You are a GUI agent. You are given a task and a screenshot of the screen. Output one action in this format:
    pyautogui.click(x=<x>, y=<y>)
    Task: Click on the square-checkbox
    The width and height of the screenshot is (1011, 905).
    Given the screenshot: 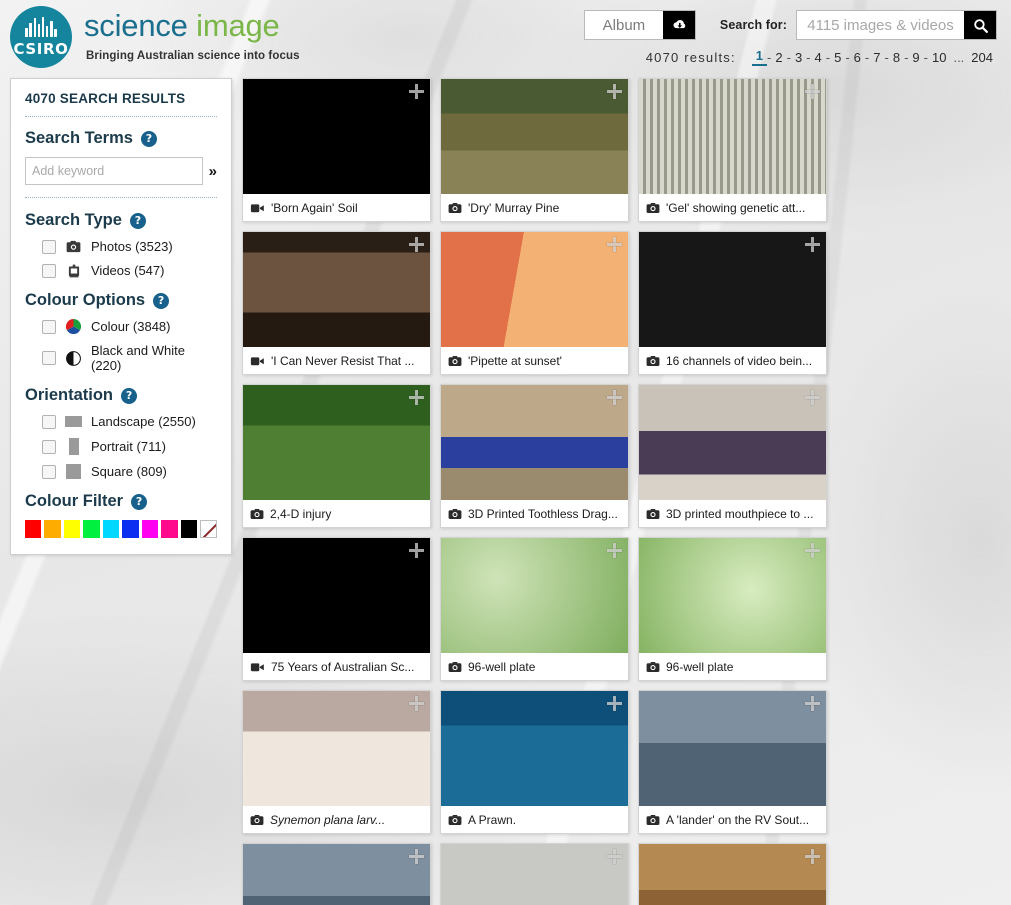 What is the action you would take?
    pyautogui.click(x=49, y=471)
    